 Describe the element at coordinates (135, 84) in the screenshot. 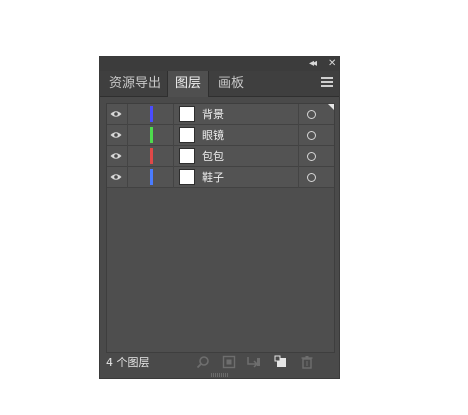

I see `tab-asset-export: 资源导出` at that location.